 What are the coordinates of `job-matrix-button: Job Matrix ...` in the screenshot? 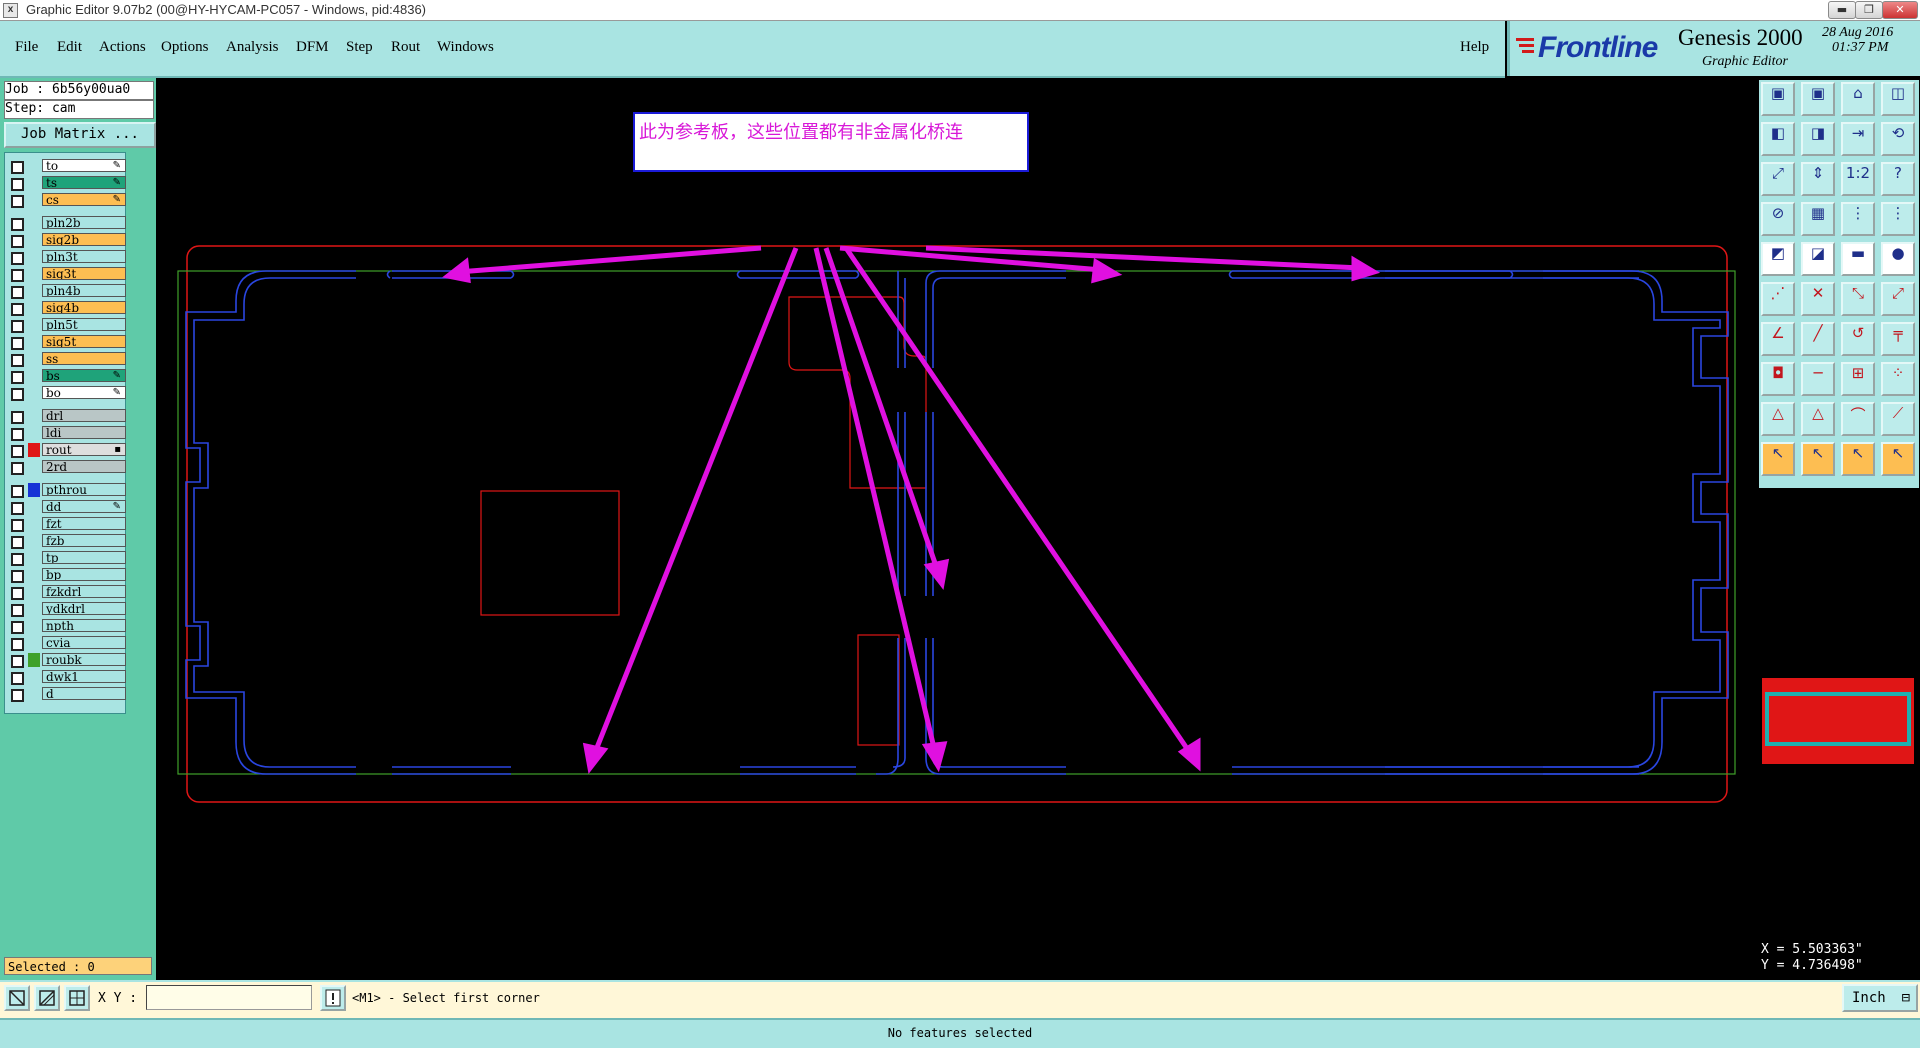 It's located at (80, 135).